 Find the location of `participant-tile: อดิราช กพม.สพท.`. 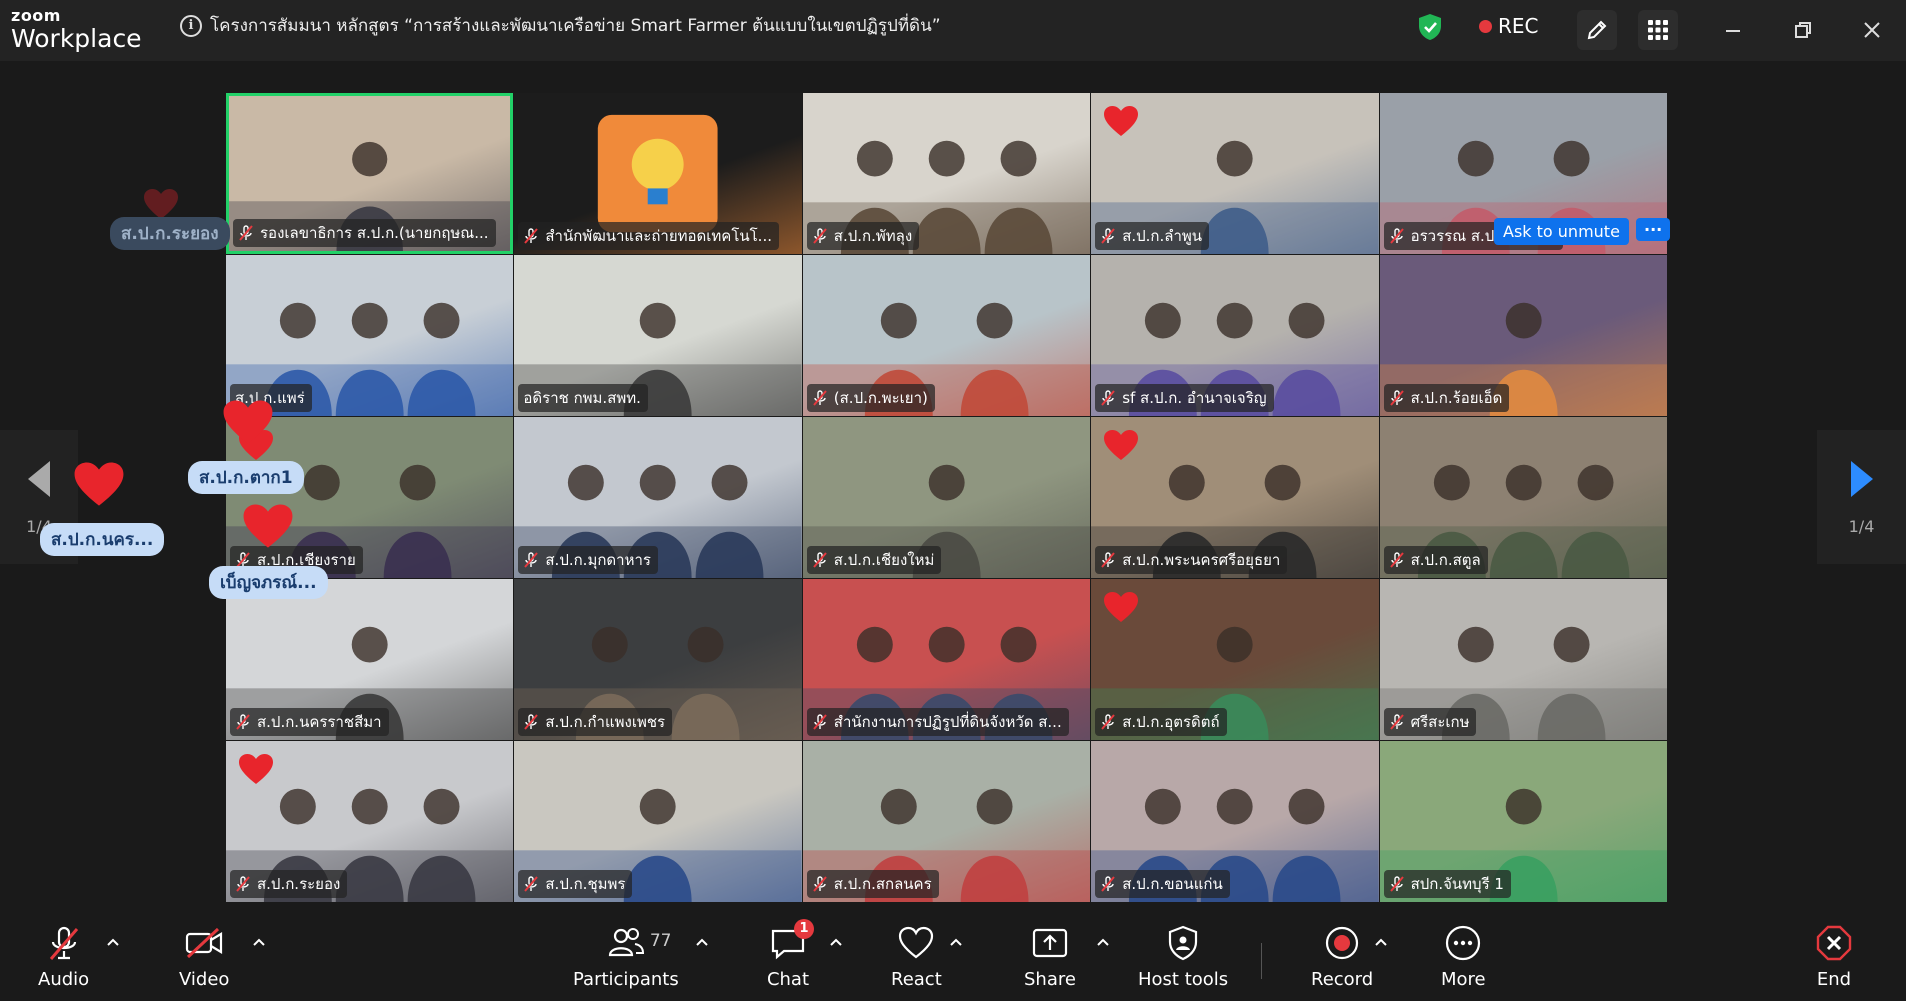

participant-tile: อดิราช กพม.สพท. is located at coordinates (658, 335).